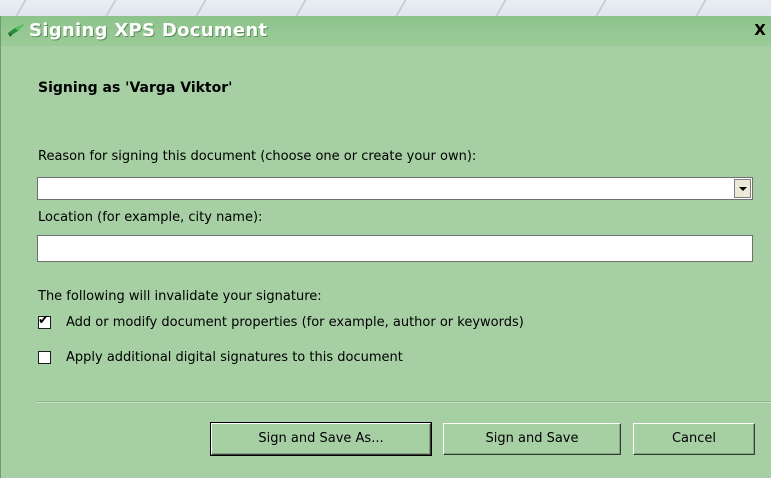 This screenshot has width=771, height=478. What do you see at coordinates (694, 439) in the screenshot?
I see `cancel-button: Cancel` at bounding box center [694, 439].